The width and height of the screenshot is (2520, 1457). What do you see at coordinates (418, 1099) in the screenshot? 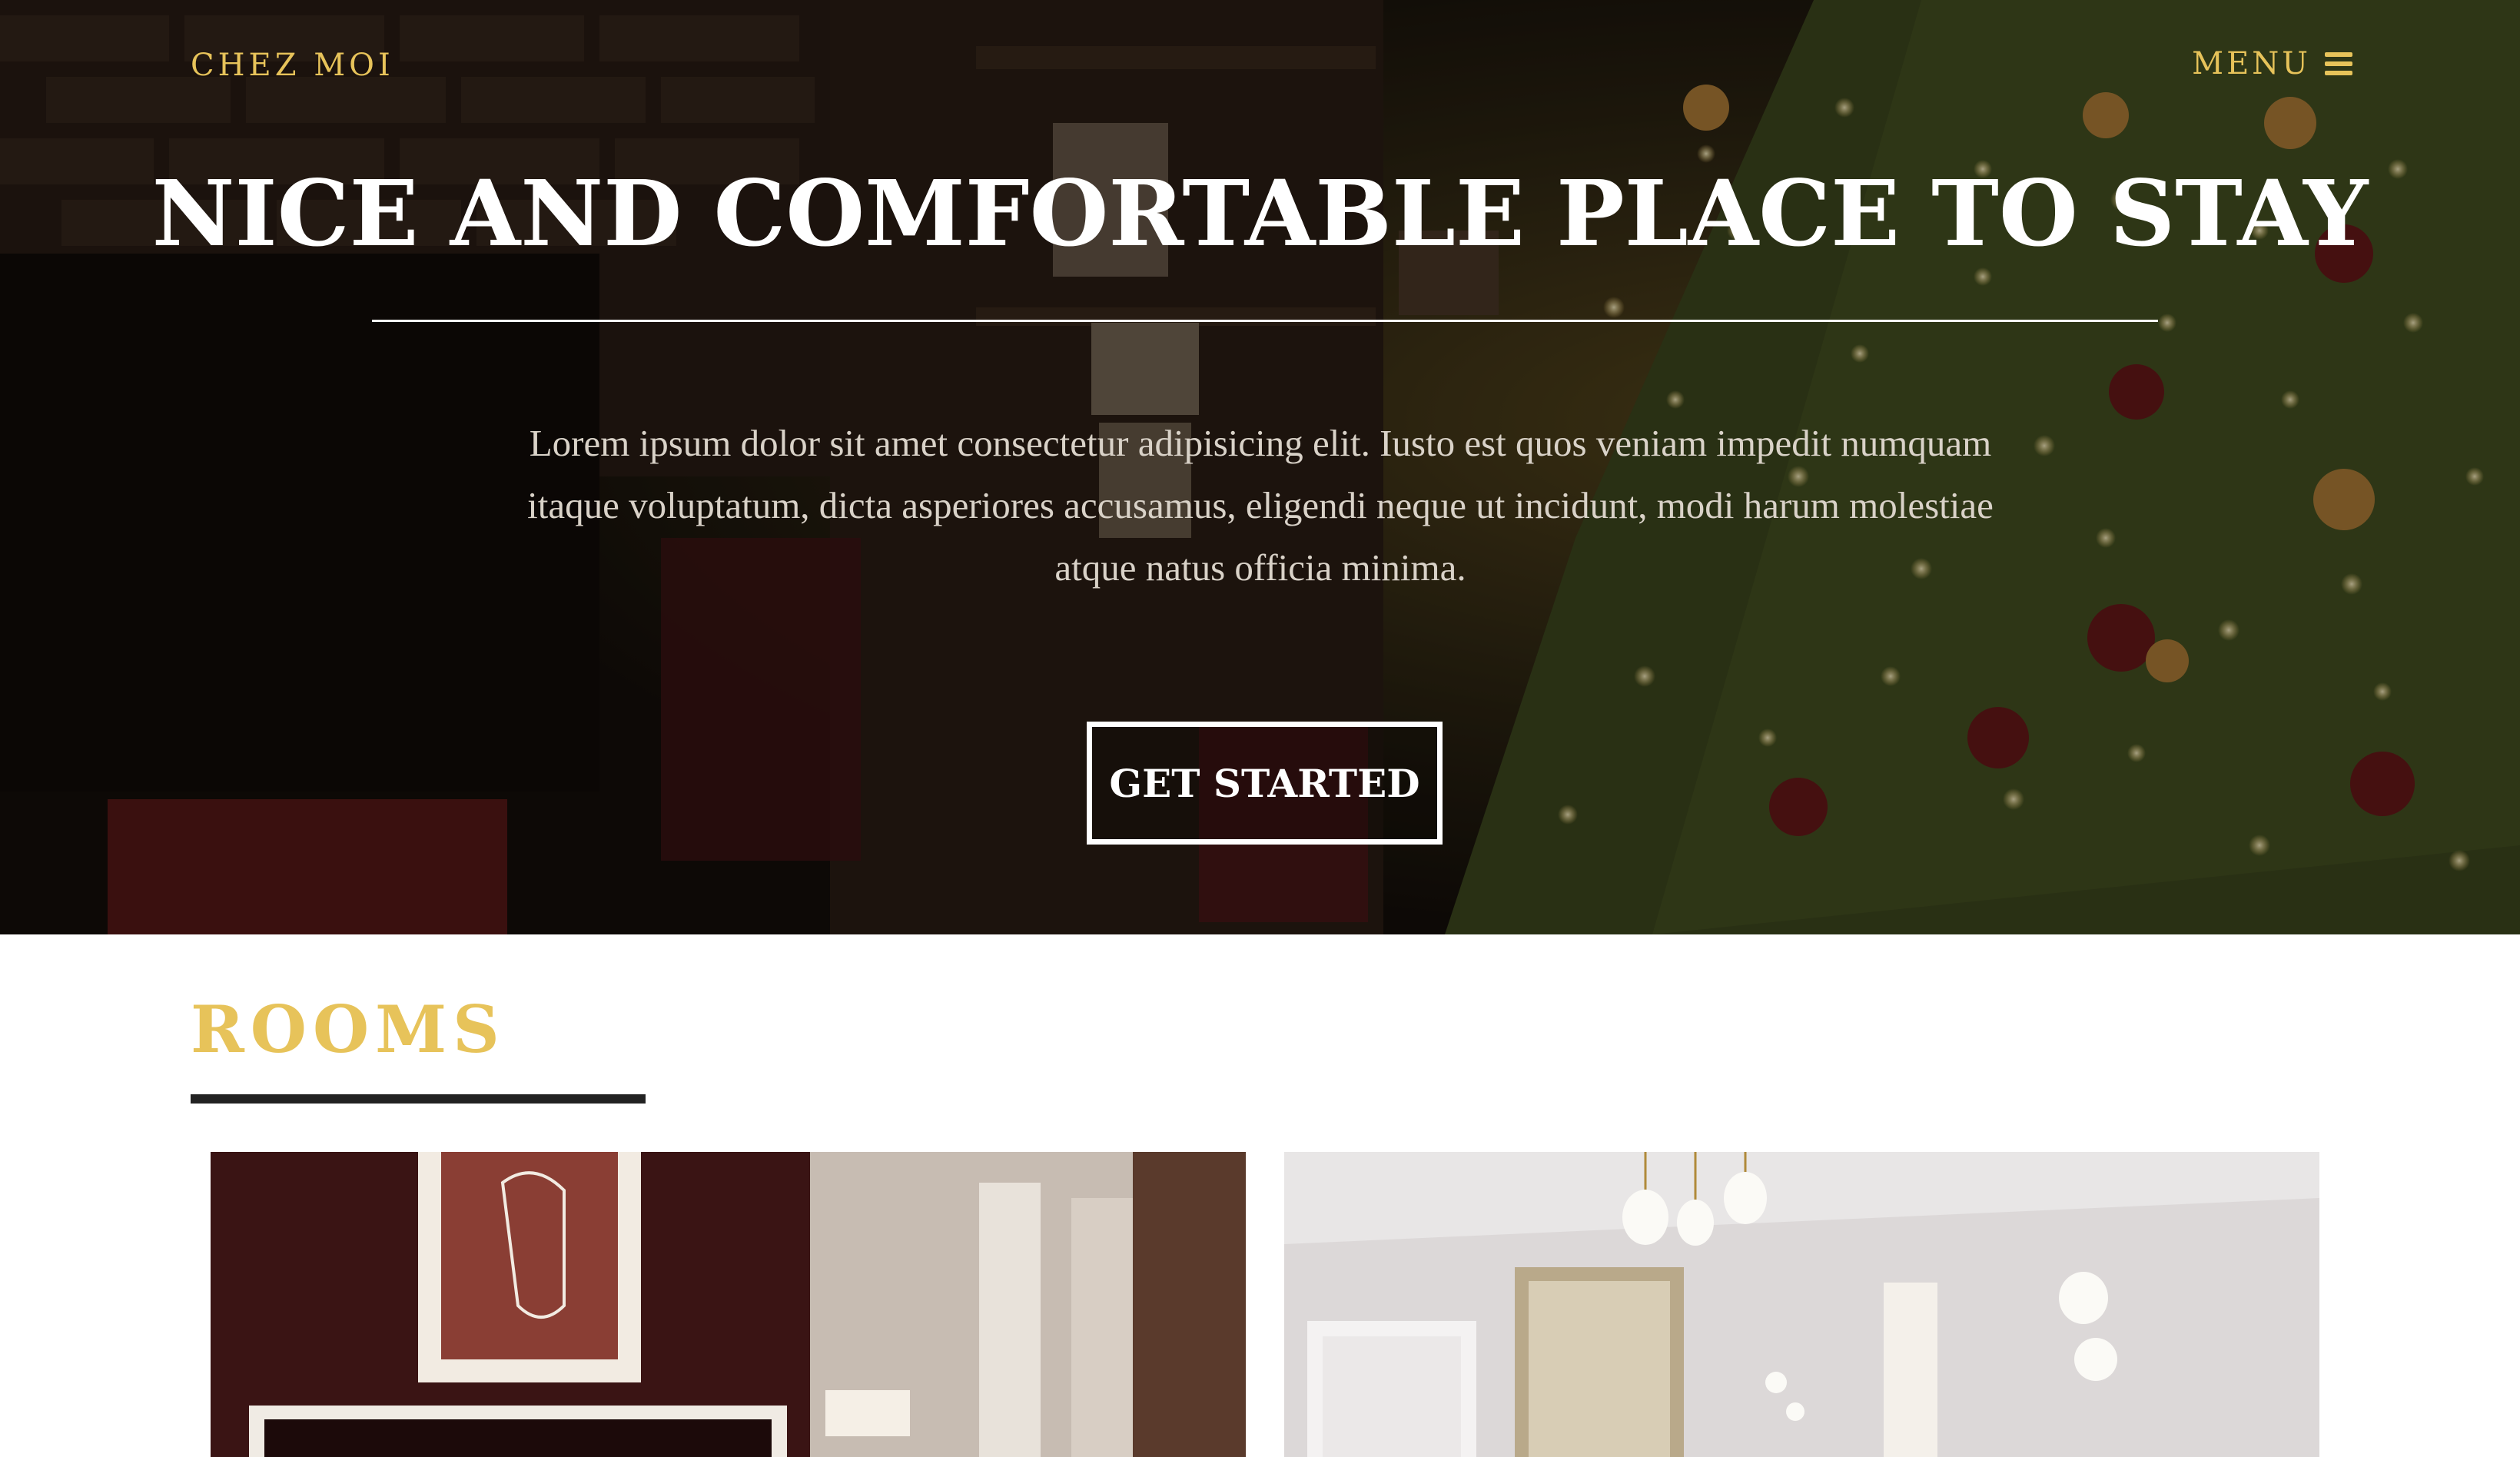
I see `rooms-divider` at bounding box center [418, 1099].